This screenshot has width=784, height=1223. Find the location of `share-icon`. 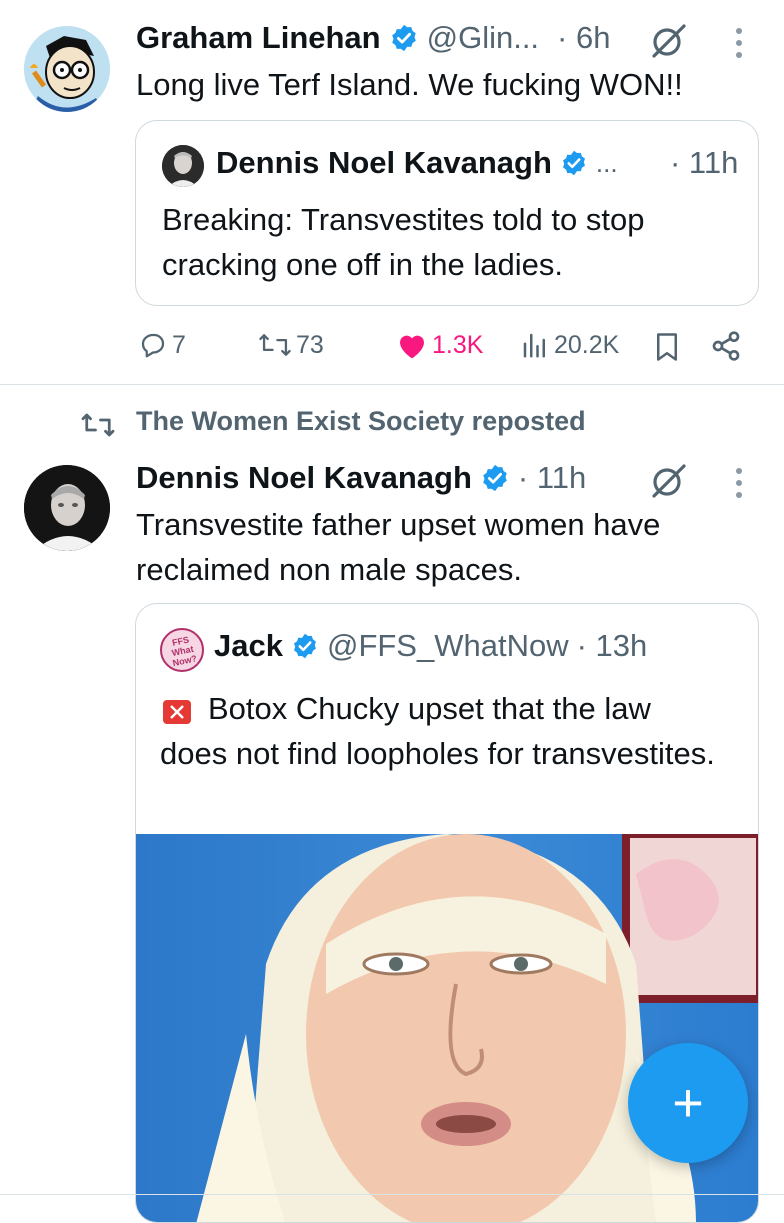

share-icon is located at coordinates (726, 346).